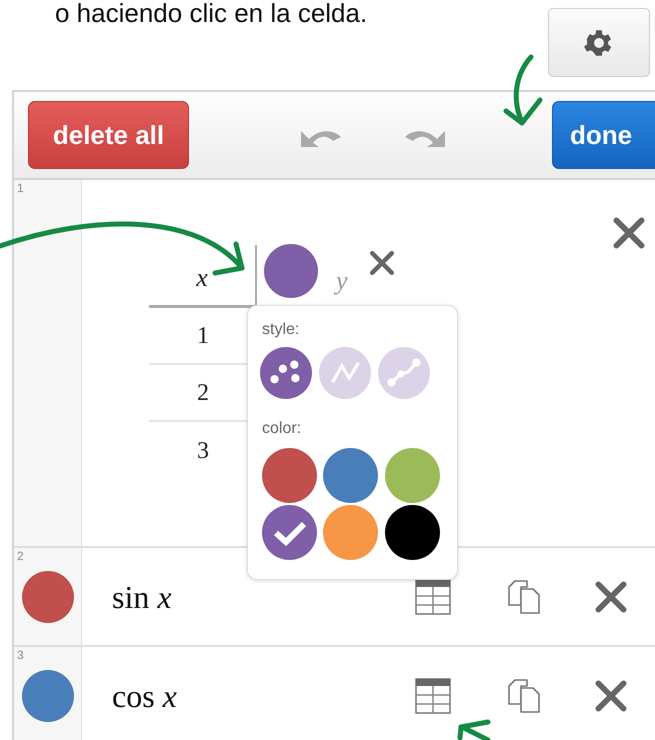 This screenshot has width=655, height=740. Describe the element at coordinates (108, 135) in the screenshot. I see `delete-all-button: delete all` at that location.